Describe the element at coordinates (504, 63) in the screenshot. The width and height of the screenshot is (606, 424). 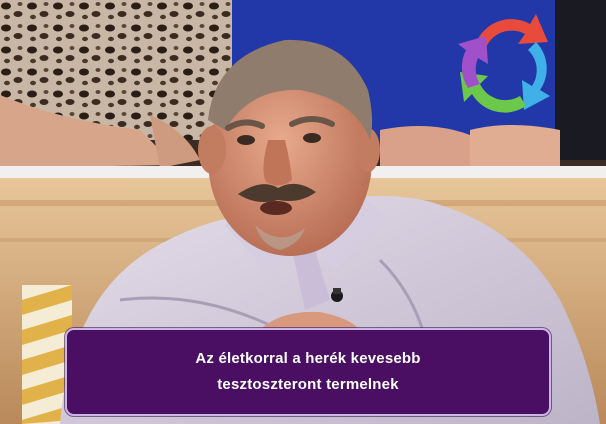
I see `recycle-arrows-icon` at that location.